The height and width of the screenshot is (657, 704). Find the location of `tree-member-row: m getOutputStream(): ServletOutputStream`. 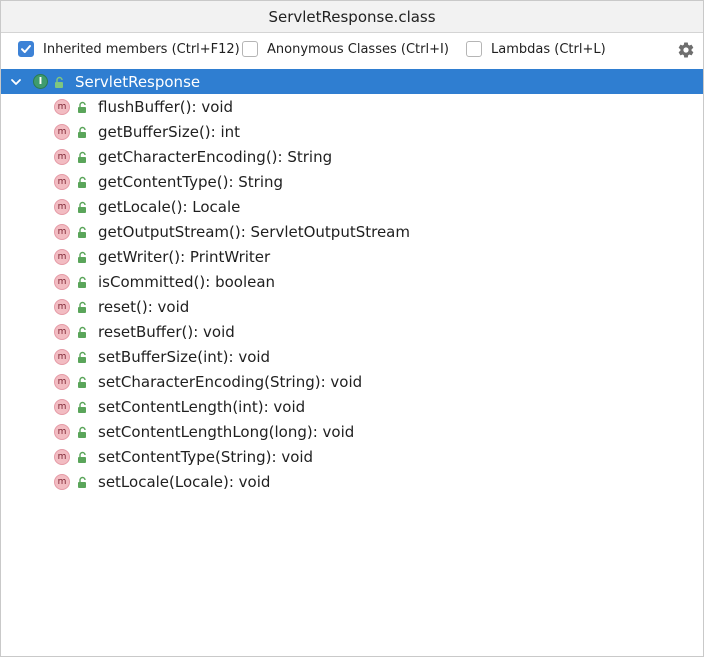

tree-member-row: m getOutputStream(): ServletOutputStream is located at coordinates (352, 231).